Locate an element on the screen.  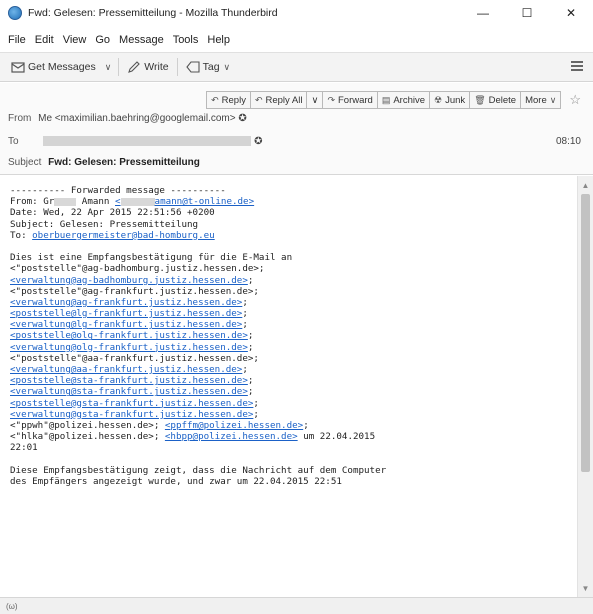
write-button: Write is located at coordinates (147, 67).